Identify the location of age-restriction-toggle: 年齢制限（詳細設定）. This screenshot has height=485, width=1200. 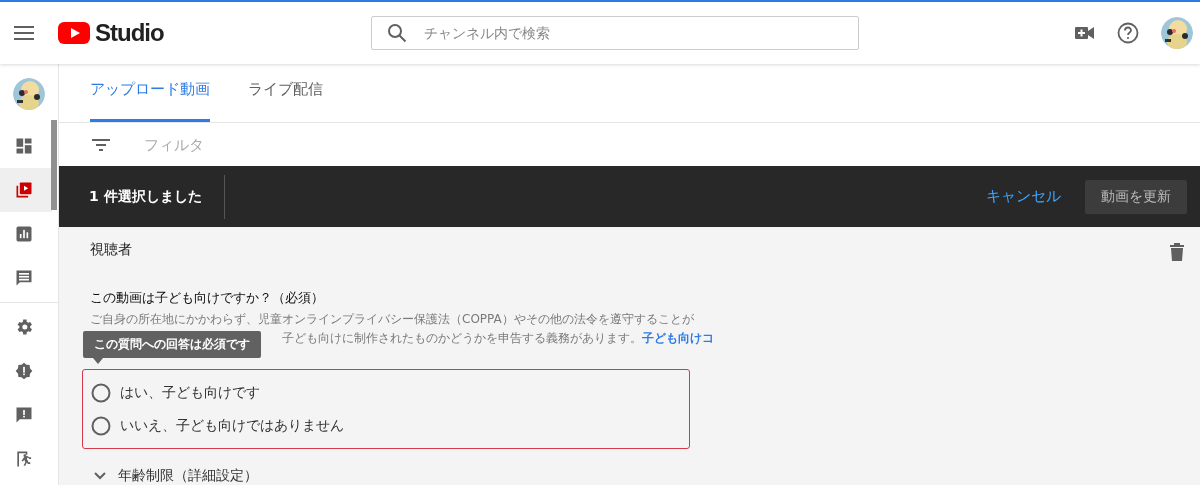
(174, 476).